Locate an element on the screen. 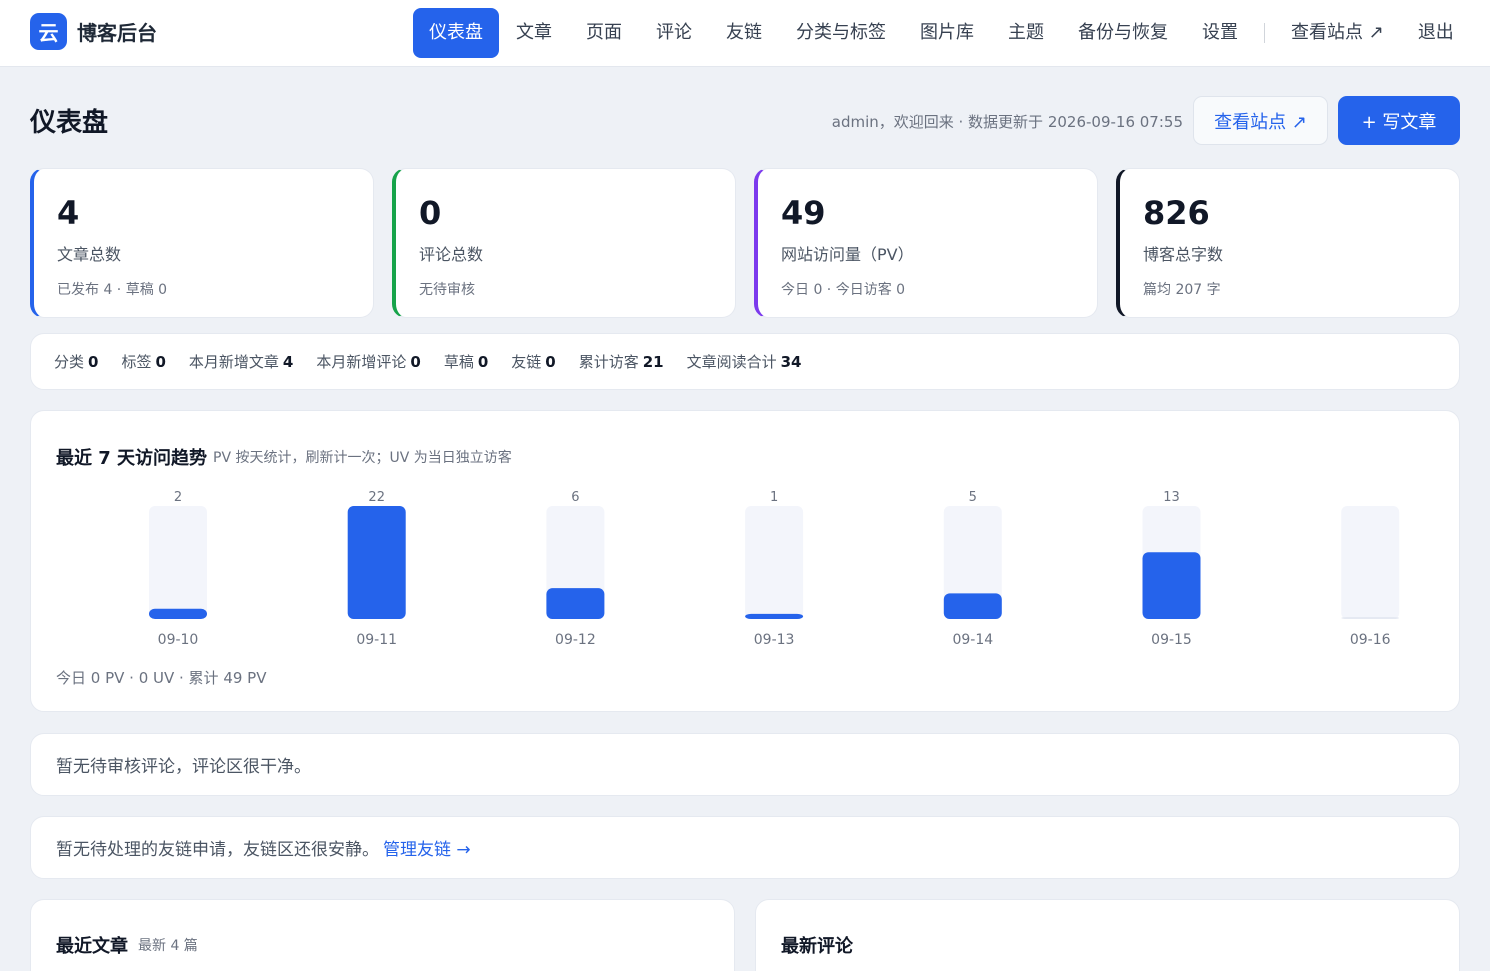  stat-value: 49 is located at coordinates (803, 213).